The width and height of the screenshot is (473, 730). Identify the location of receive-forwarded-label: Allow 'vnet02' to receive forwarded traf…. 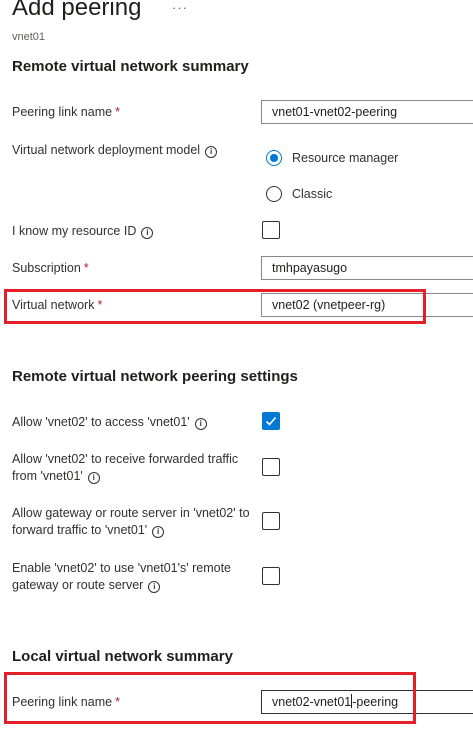
(125, 468).